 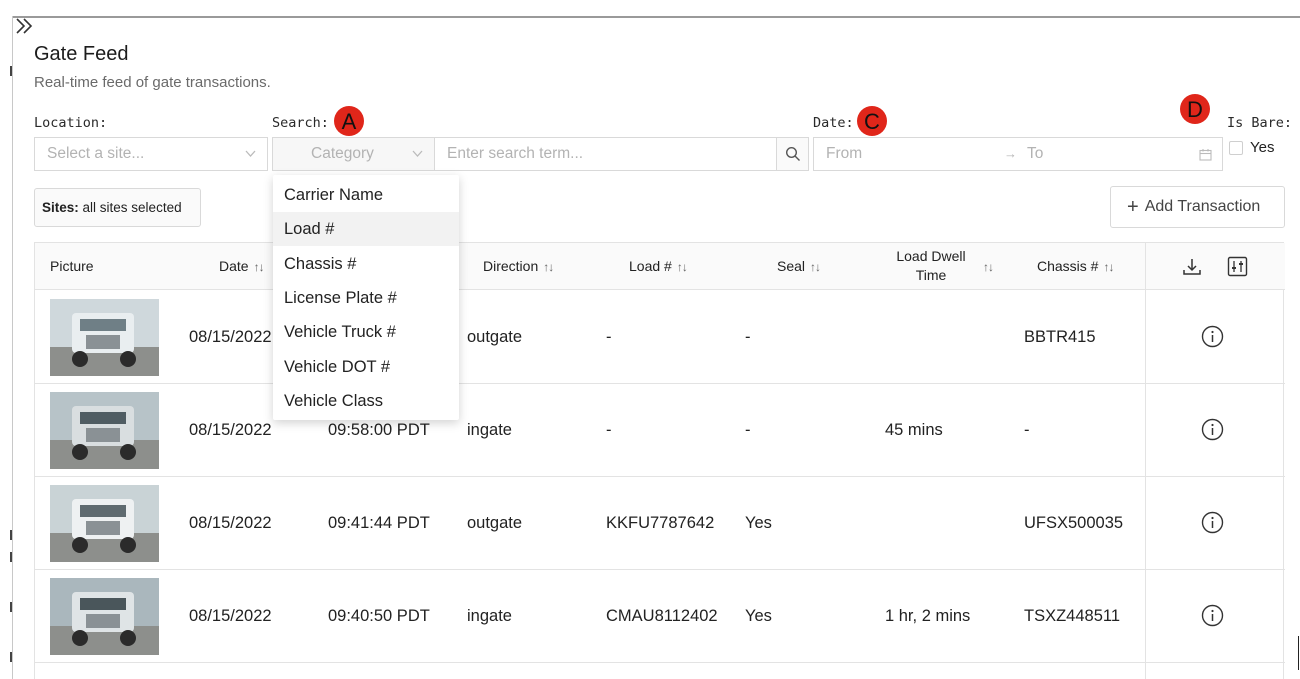 I want to click on header-chassis-label: Chassis #, so click(x=1068, y=266).